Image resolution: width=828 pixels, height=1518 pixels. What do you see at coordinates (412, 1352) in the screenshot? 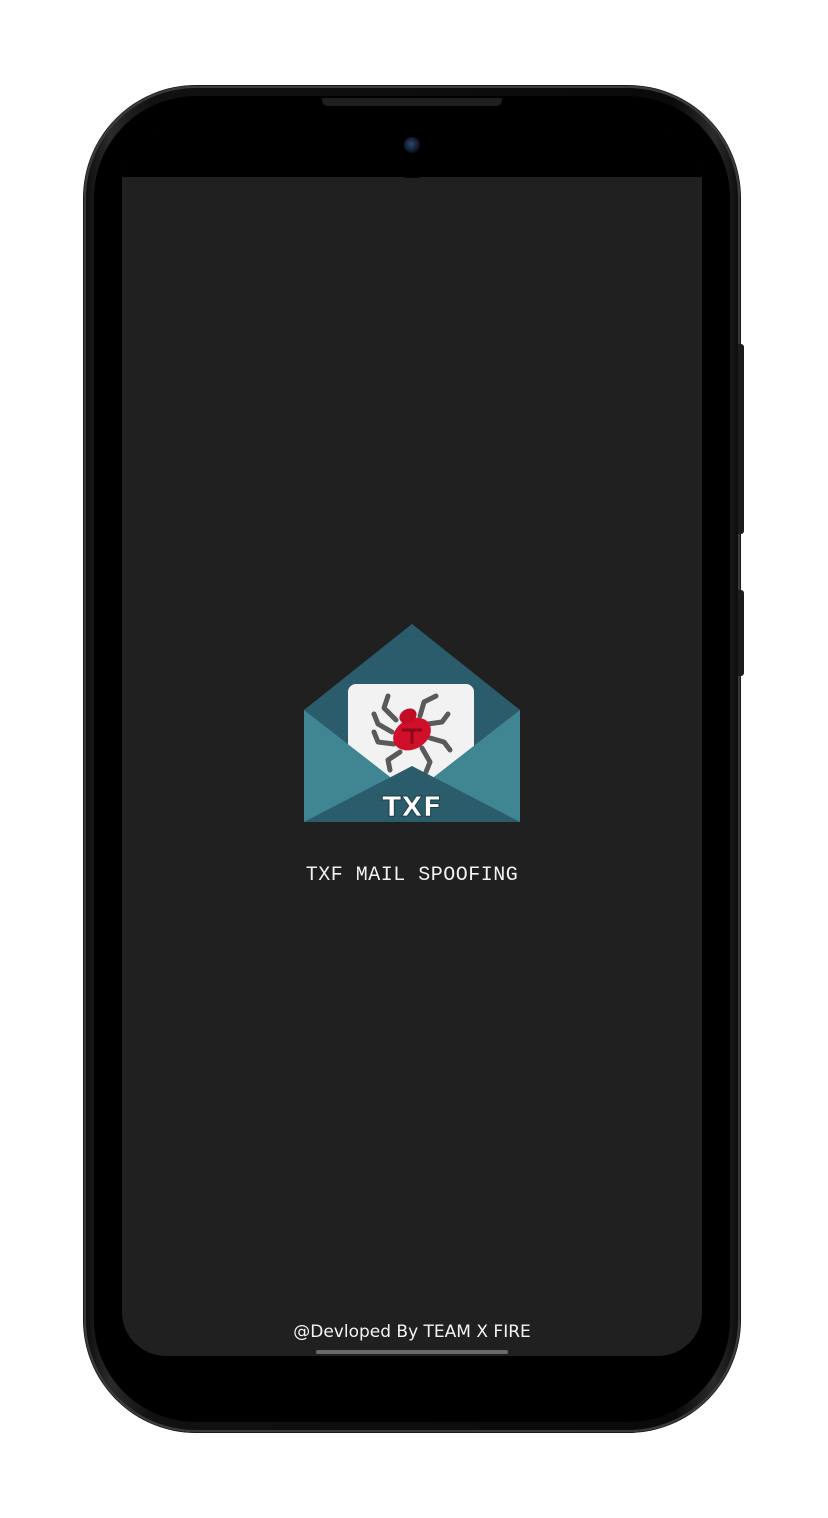
I see `home-indicator` at bounding box center [412, 1352].